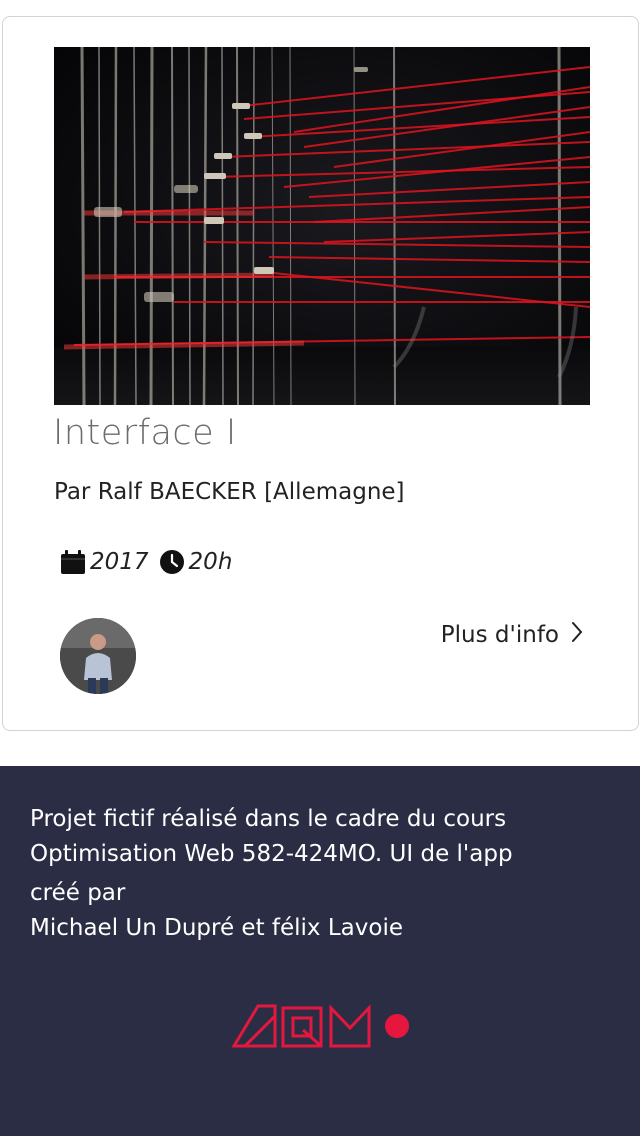 This screenshot has width=640, height=1136. Describe the element at coordinates (78, 893) in the screenshot. I see `footer-line: créé par` at that location.